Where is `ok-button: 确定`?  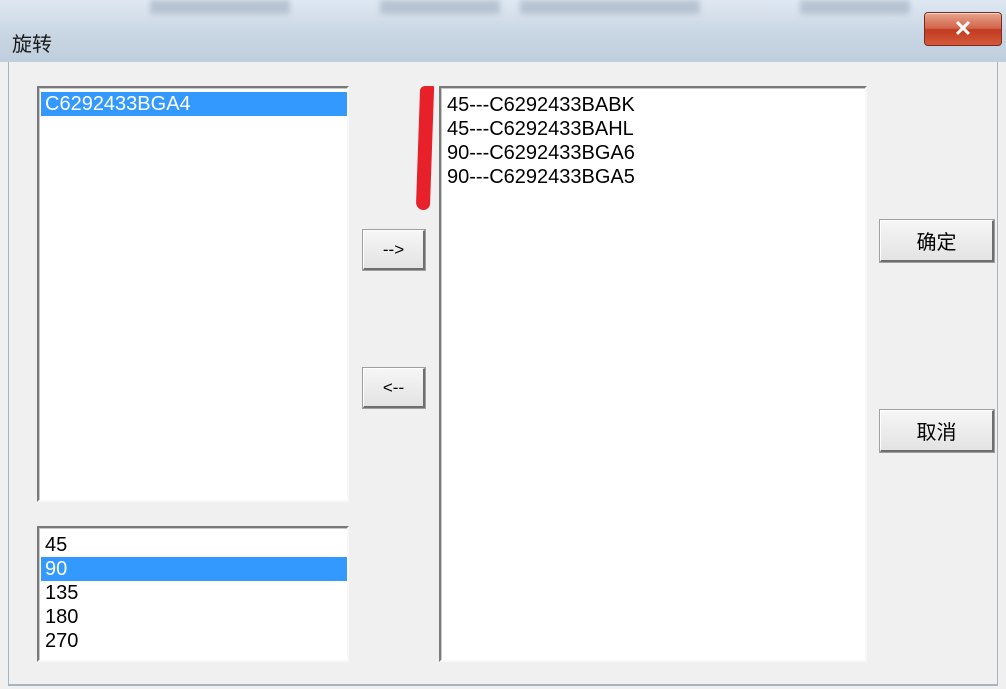
ok-button: 确定 is located at coordinates (937, 241).